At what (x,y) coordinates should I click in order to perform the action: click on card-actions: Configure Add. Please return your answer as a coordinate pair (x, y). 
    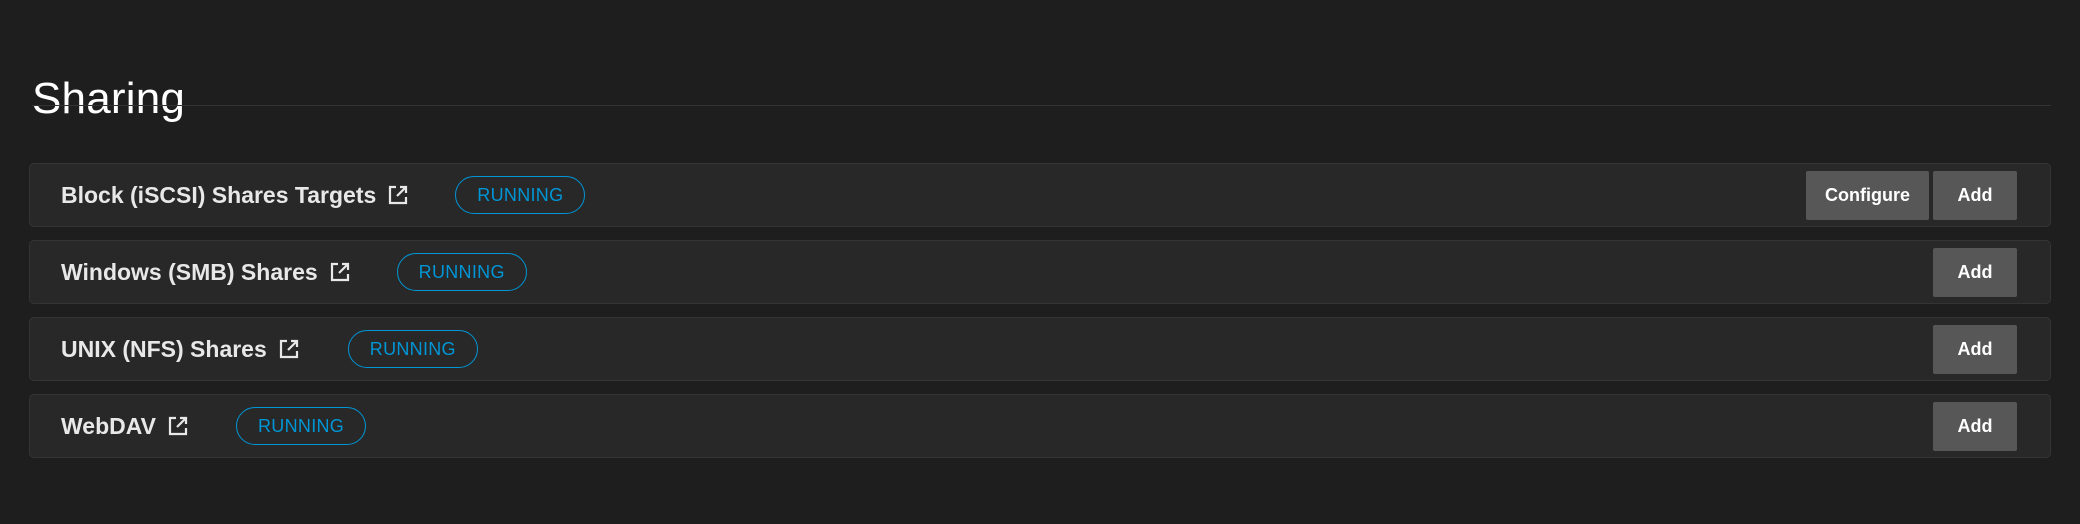
    Looking at the image, I should click on (1911, 195).